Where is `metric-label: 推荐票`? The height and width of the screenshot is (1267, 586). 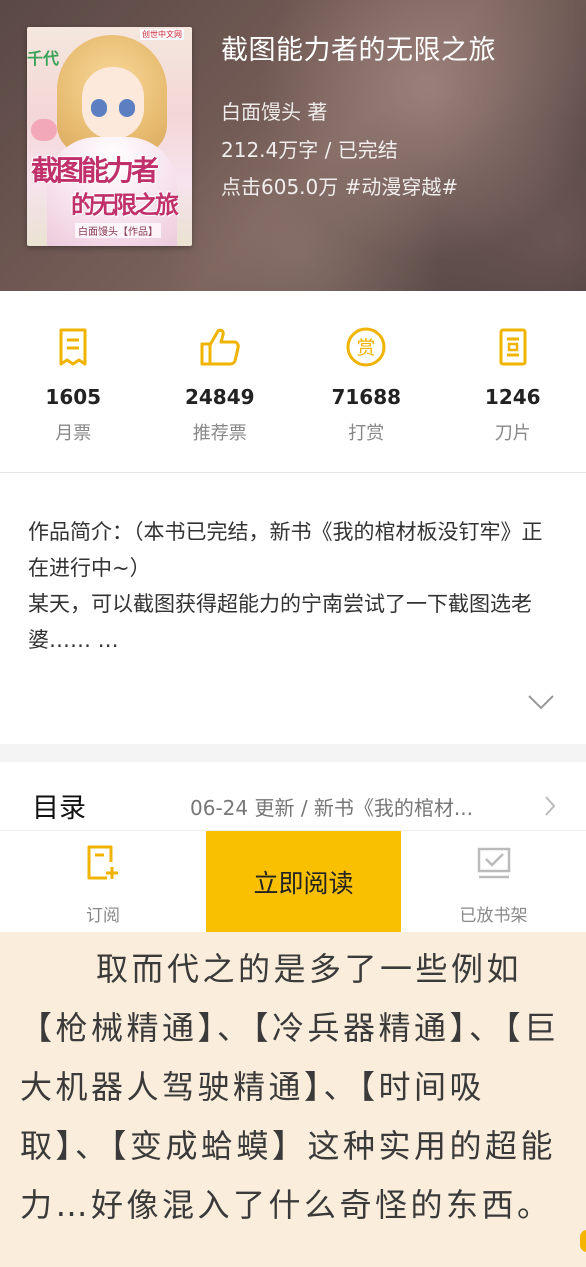
metric-label: 推荐票 is located at coordinates (219, 433).